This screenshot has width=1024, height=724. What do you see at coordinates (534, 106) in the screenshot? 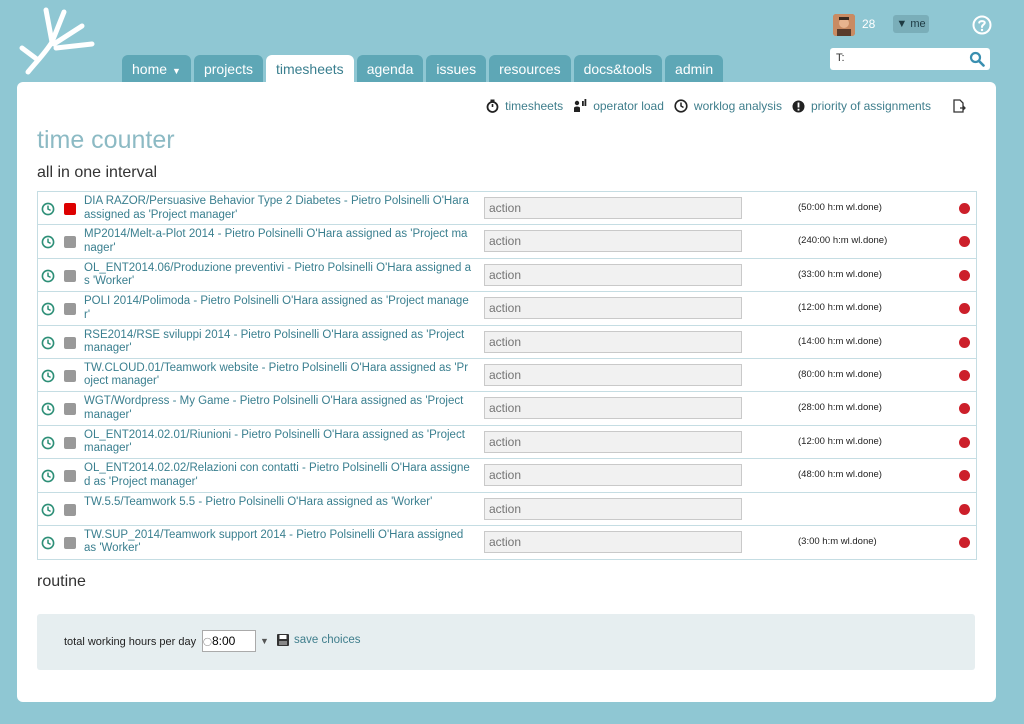
I see `toolbar-timesheets-label: timesheets` at bounding box center [534, 106].